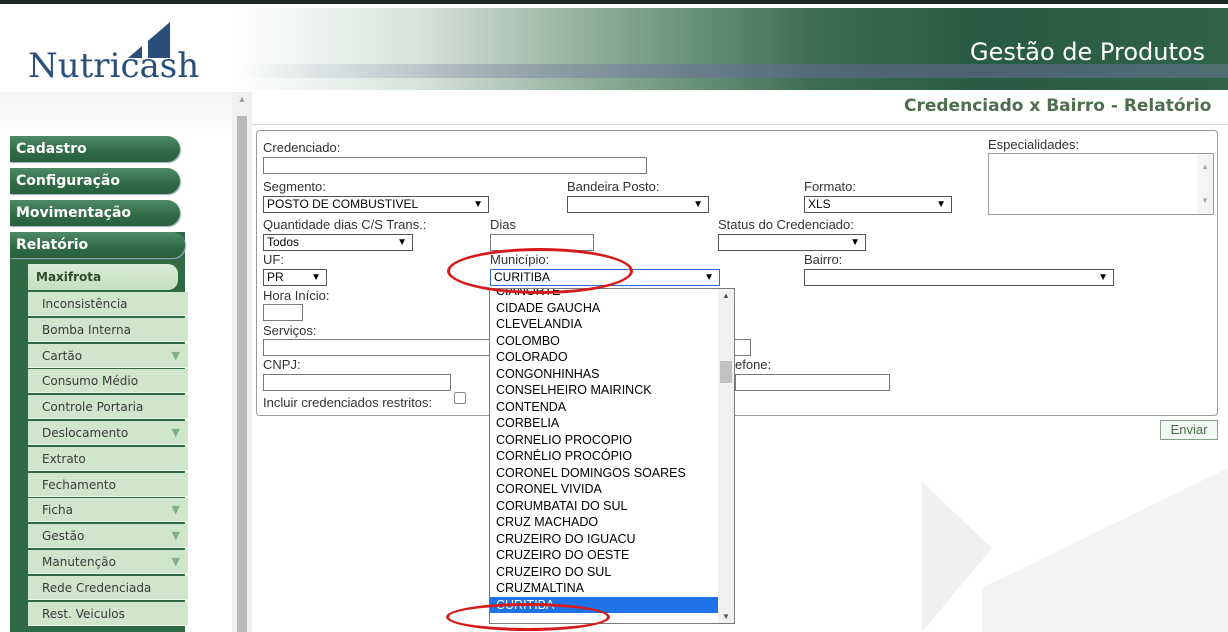 Image resolution: width=1228 pixels, height=632 pixels. Describe the element at coordinates (97, 587) in the screenshot. I see `sidebar-item-label: Rede Credenciada` at that location.